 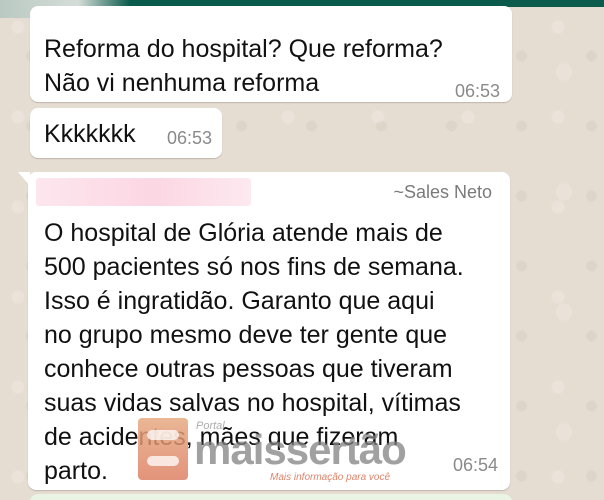 I want to click on message-text: Kkkkkkk, so click(x=90, y=134).